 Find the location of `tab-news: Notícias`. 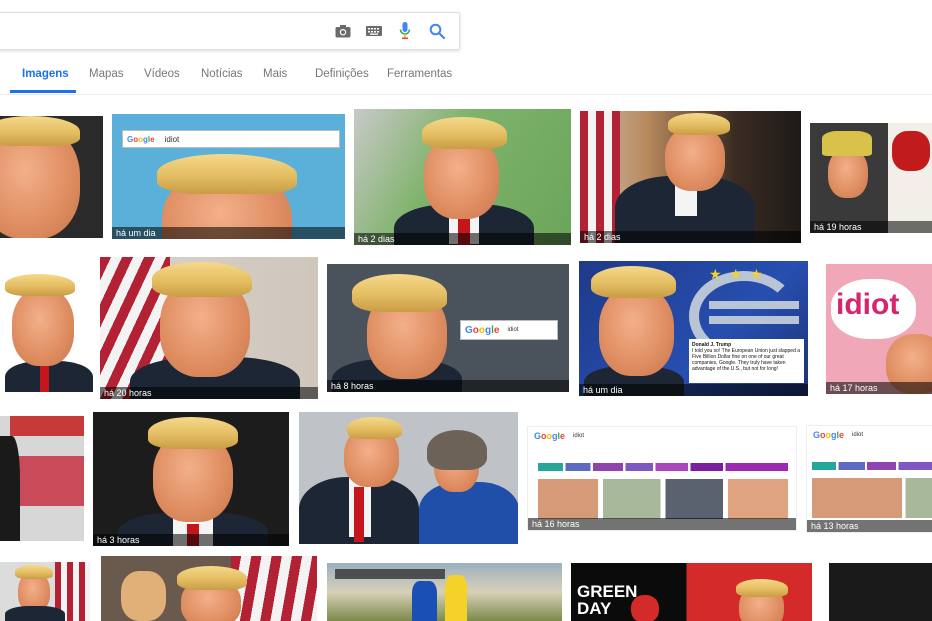

tab-news: Notícias is located at coordinates (222, 74).